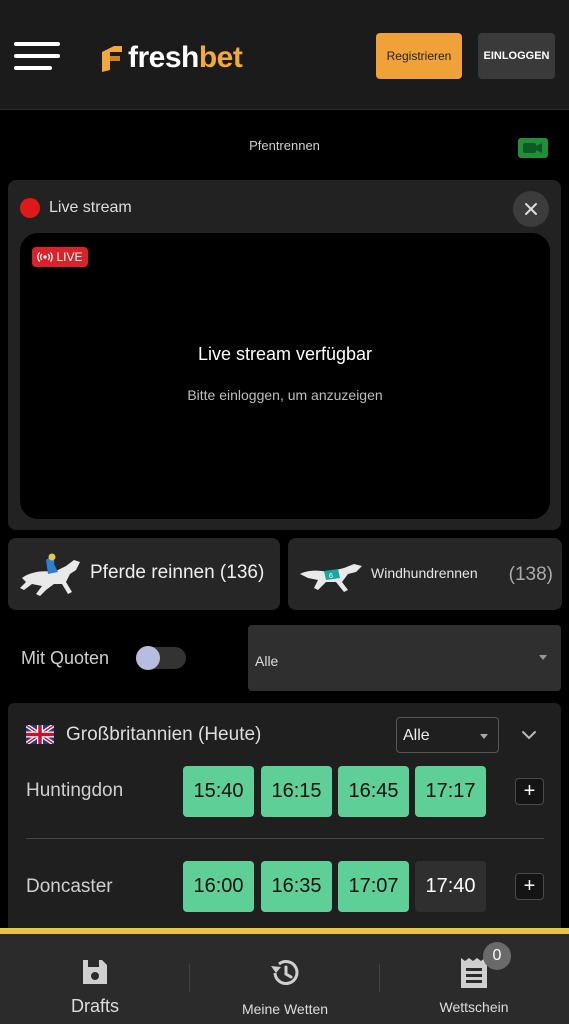  Describe the element at coordinates (285, 838) in the screenshot. I see `divider` at that location.